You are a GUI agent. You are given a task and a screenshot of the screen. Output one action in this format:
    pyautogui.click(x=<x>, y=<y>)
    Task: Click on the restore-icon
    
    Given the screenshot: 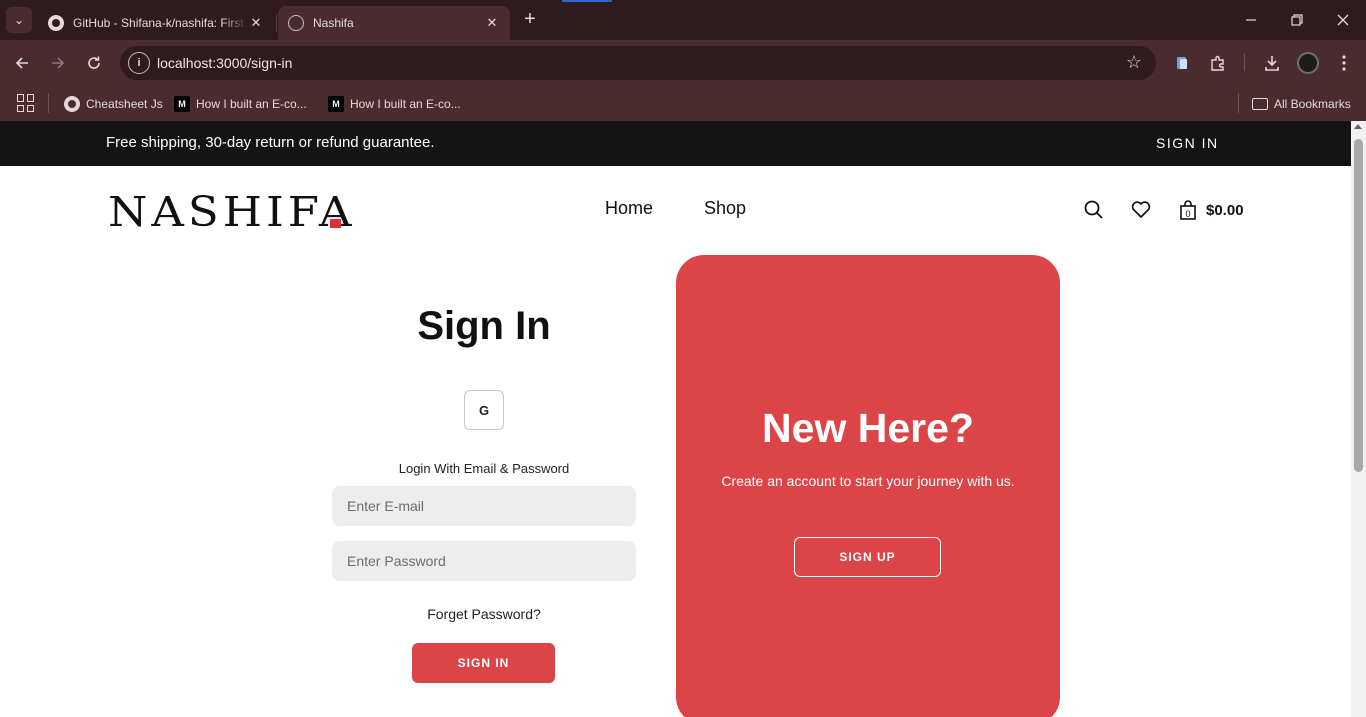 What is the action you would take?
    pyautogui.click(x=1297, y=20)
    